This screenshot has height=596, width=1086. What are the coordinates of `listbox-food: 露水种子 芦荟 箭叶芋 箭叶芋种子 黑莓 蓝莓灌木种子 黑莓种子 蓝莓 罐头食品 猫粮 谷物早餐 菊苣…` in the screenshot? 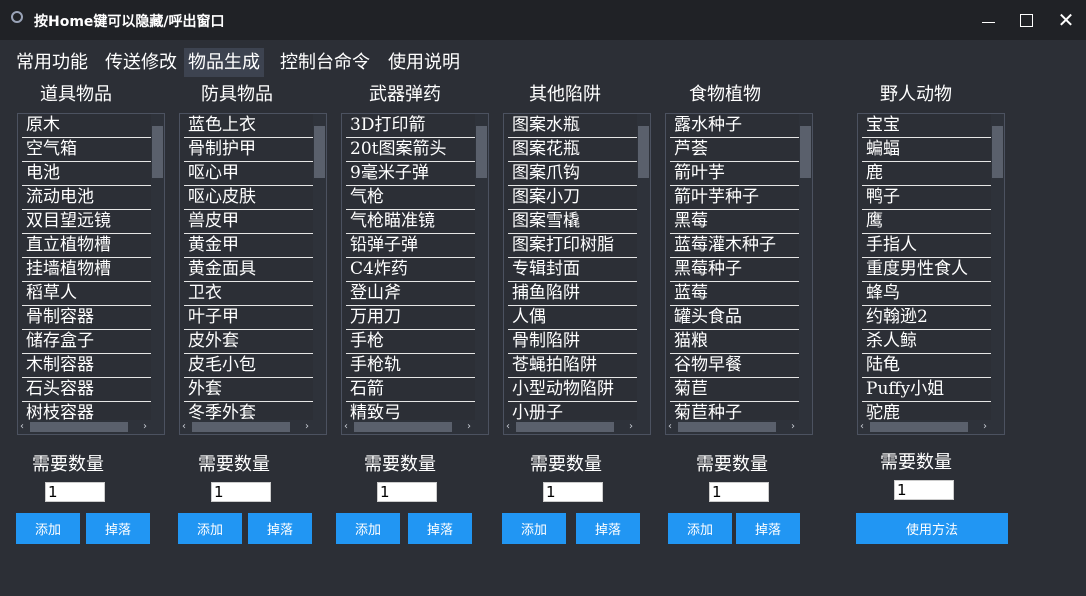 It's located at (739, 274).